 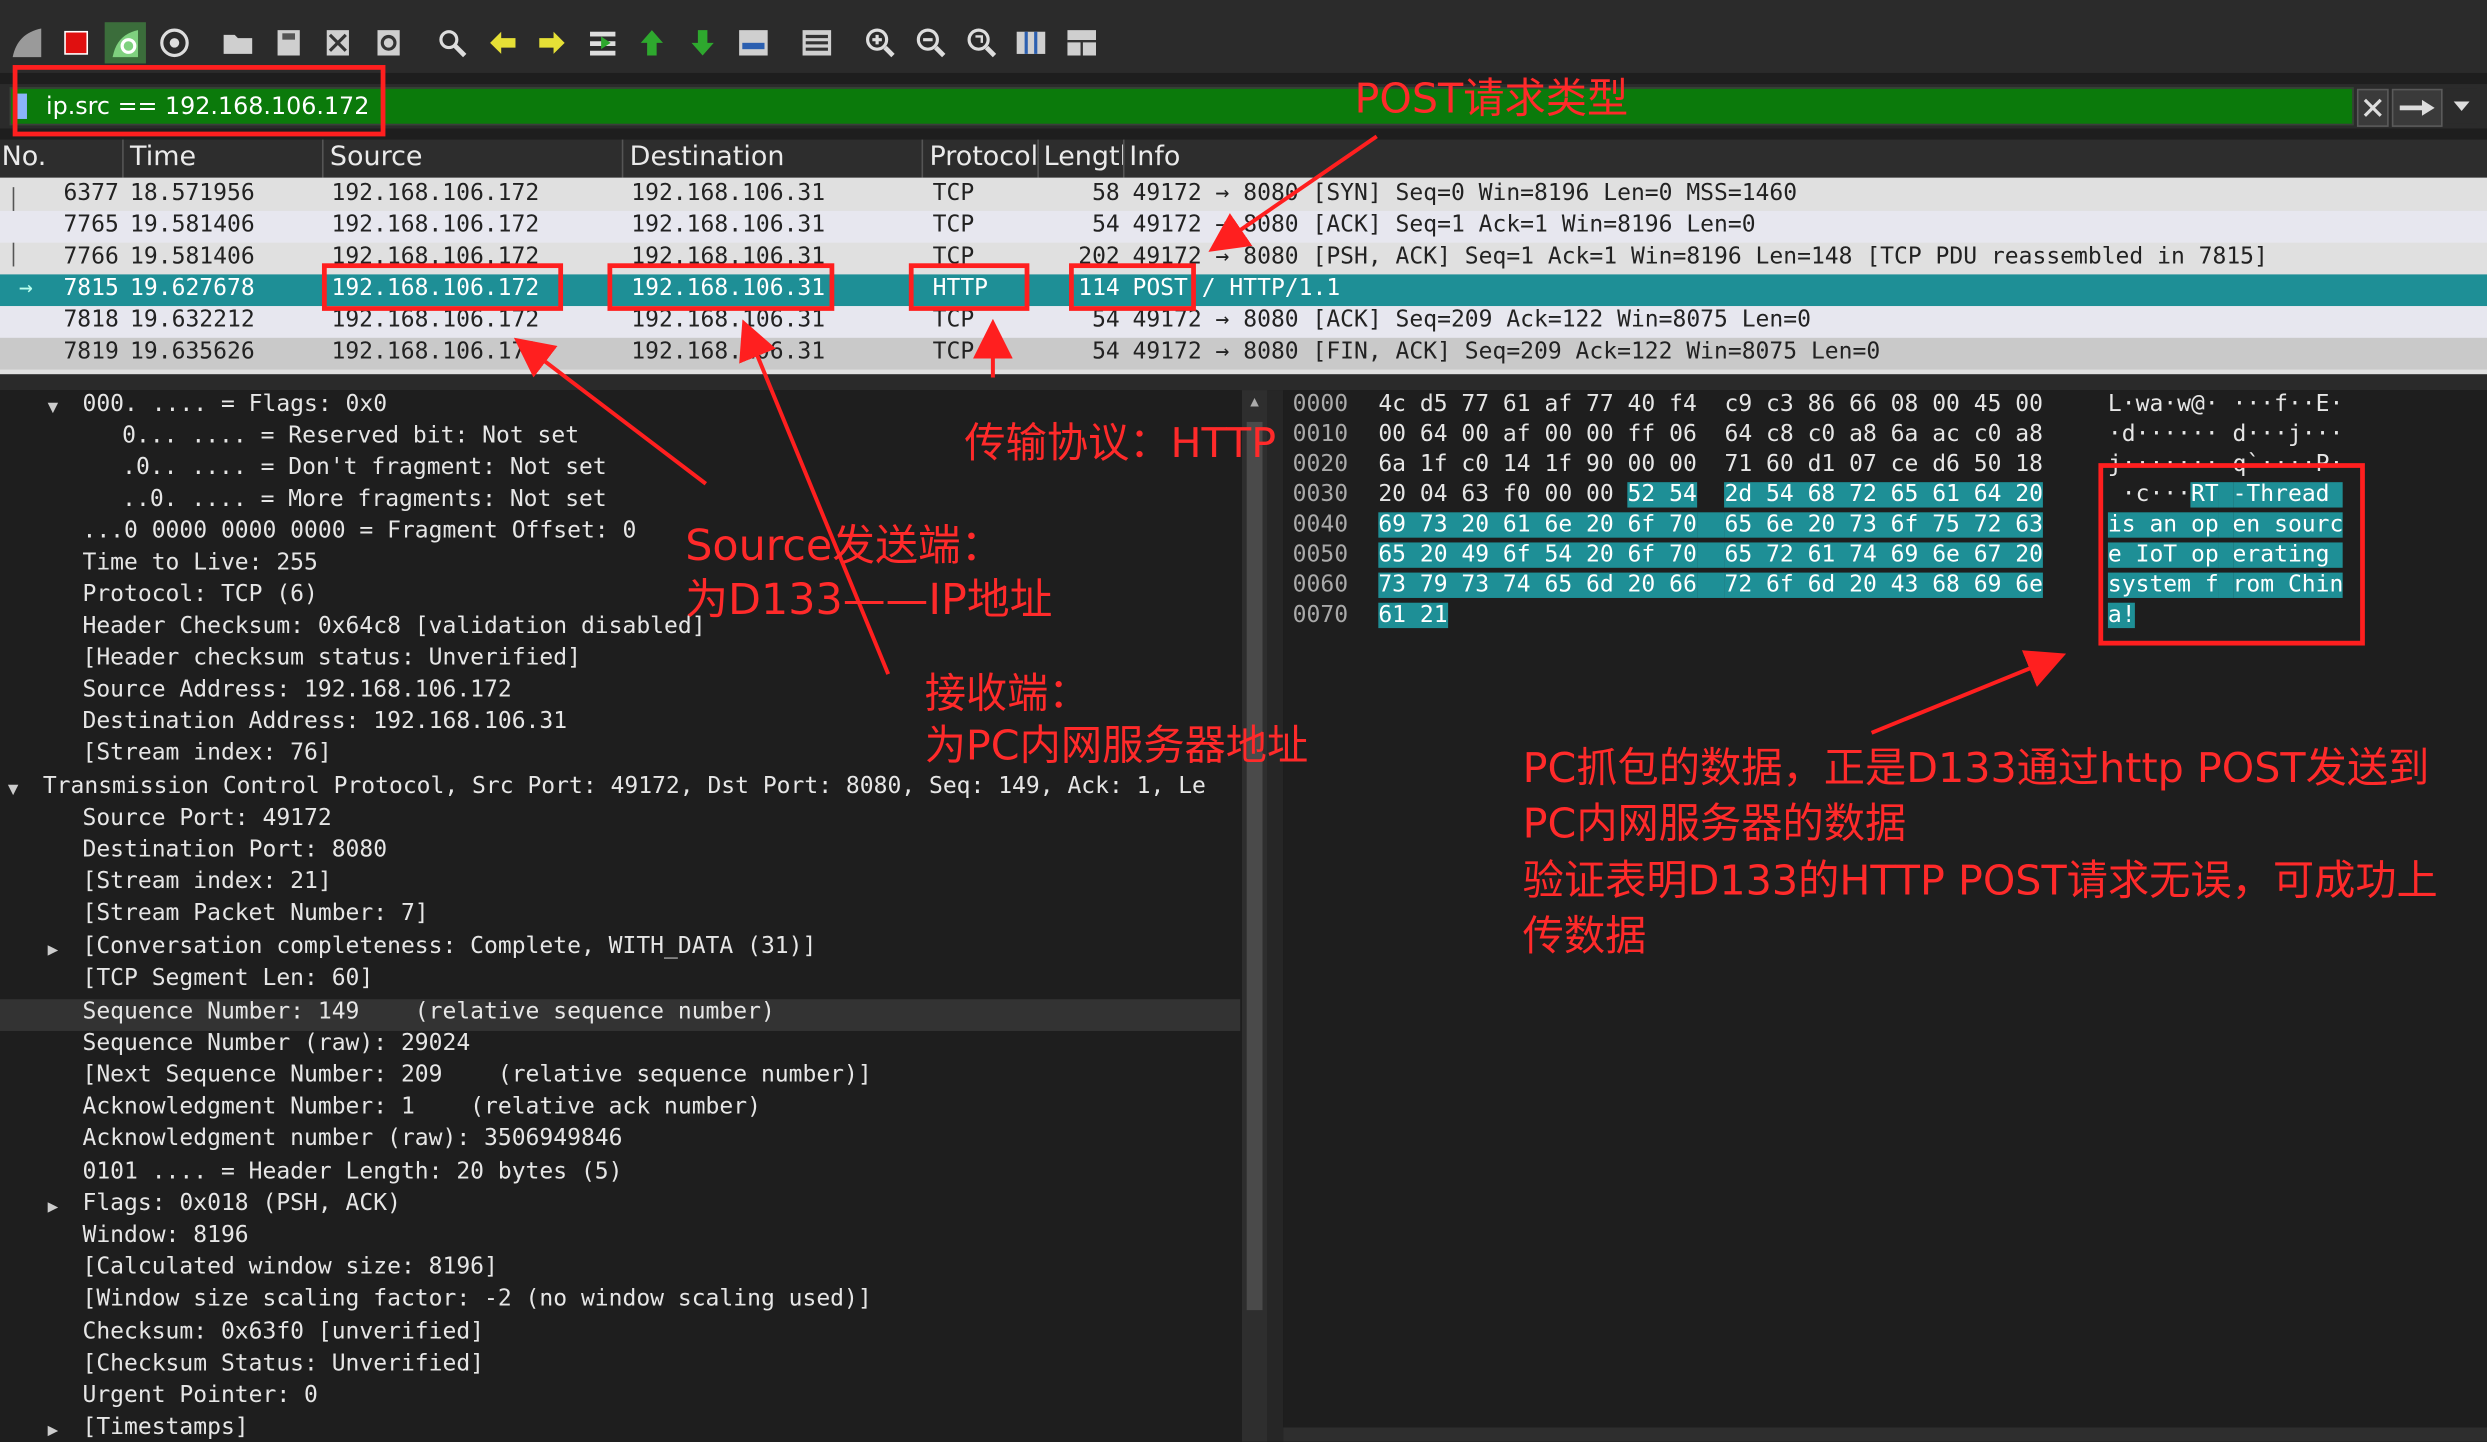 What do you see at coordinates (1976, 769) in the screenshot?
I see `annotation-verify-1: PC抓包的数据，正是D133通过http POST发送到` at bounding box center [1976, 769].